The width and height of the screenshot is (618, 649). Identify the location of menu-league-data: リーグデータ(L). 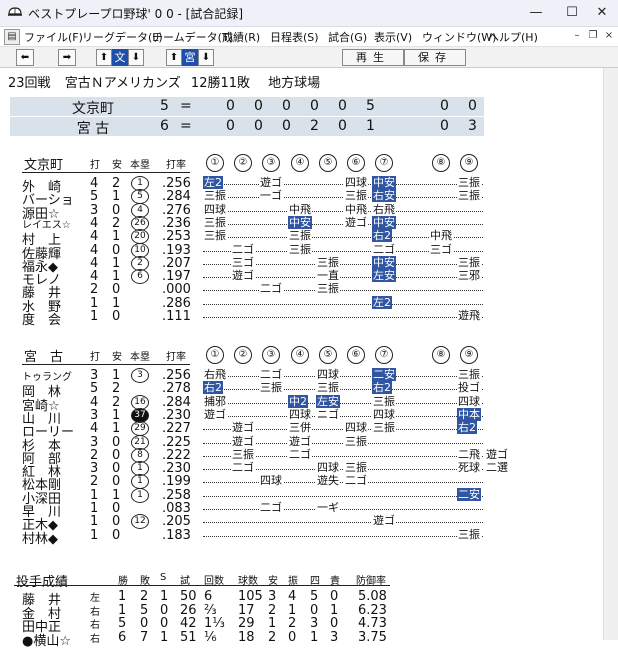
(122, 37).